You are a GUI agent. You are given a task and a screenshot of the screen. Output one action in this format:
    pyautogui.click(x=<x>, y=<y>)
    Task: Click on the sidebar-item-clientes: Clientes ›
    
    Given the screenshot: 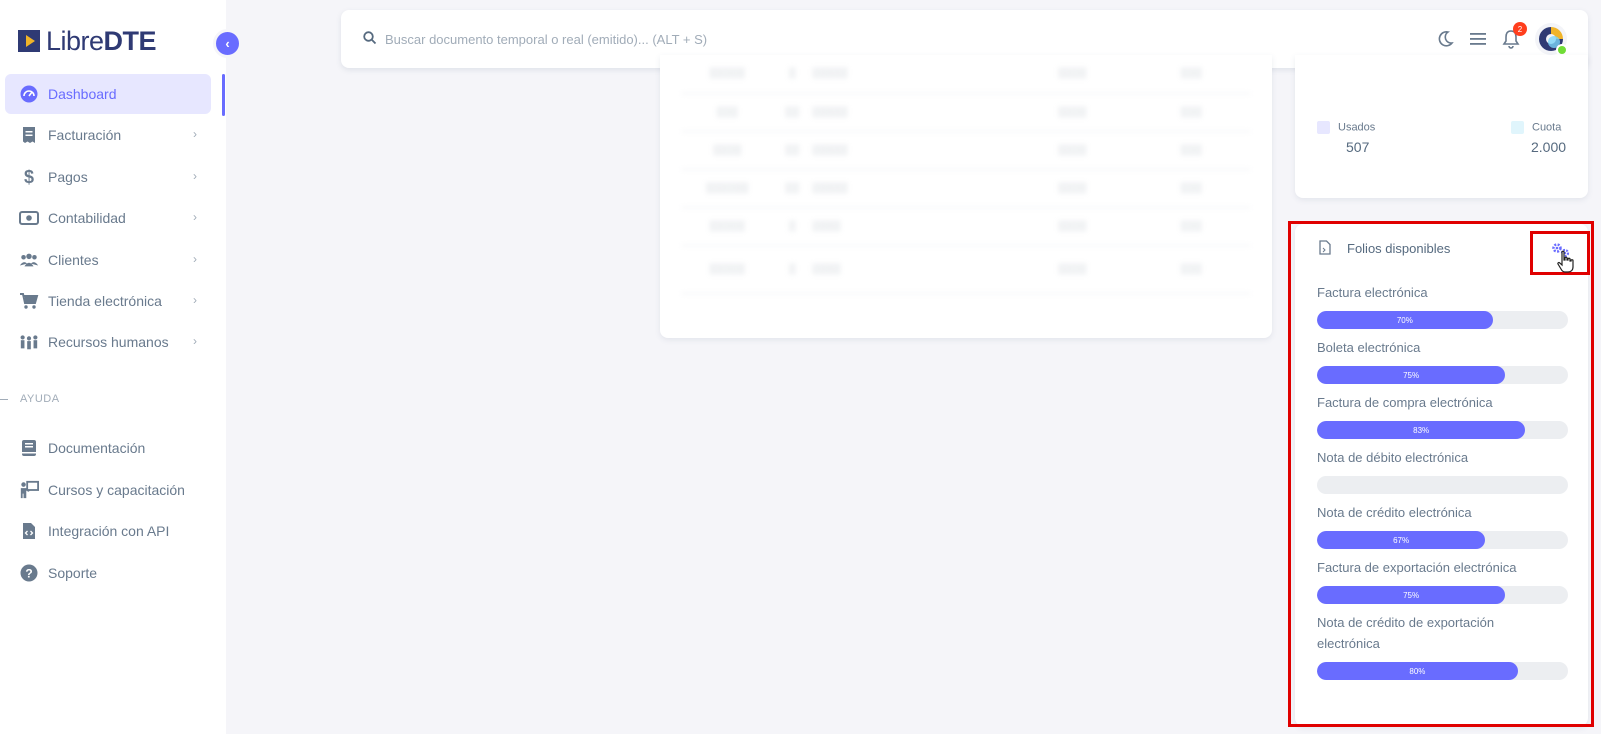 What is the action you would take?
    pyautogui.click(x=108, y=260)
    